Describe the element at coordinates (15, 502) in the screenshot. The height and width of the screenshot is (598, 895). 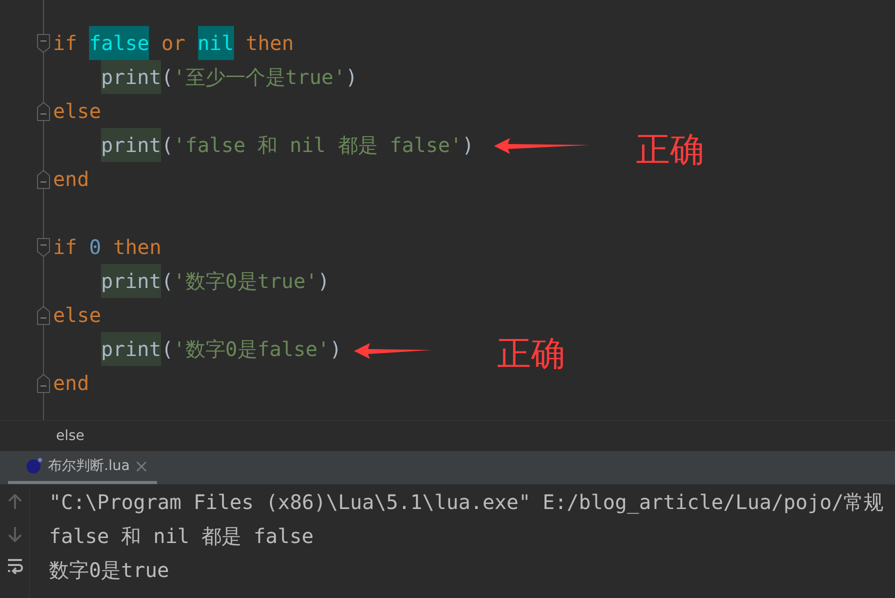
I see `up-arrow-icon` at that location.